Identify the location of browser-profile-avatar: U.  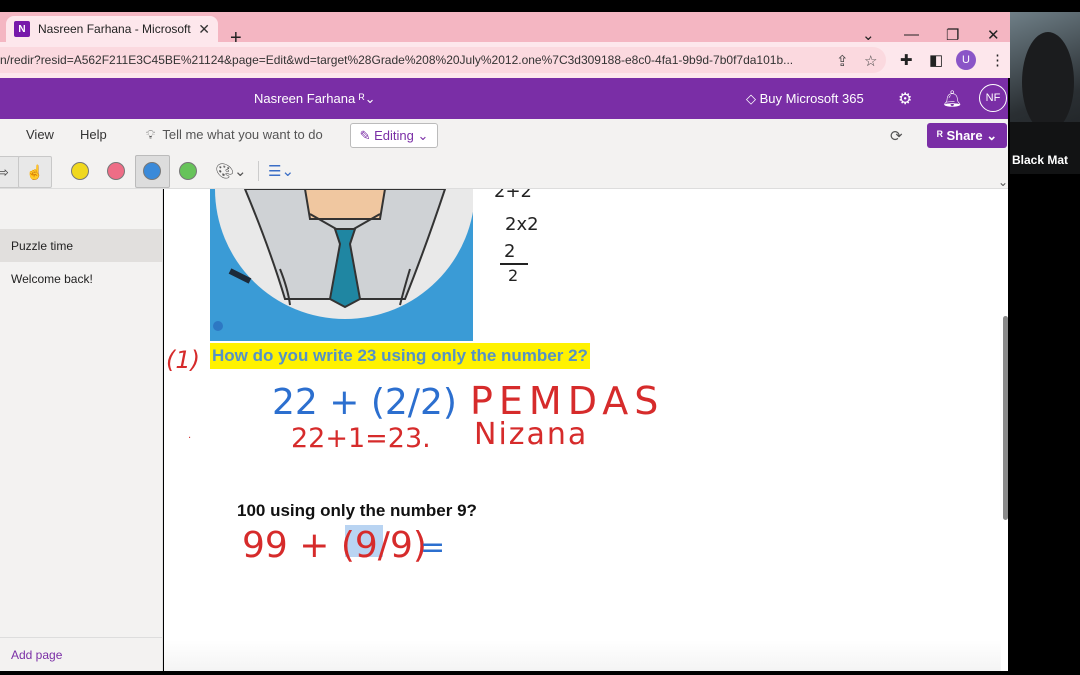
(966, 60).